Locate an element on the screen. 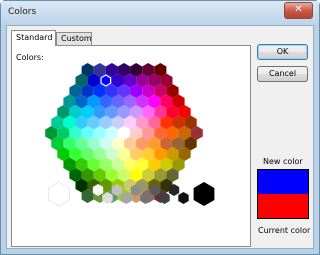  new-color-swatch is located at coordinates (283, 182).